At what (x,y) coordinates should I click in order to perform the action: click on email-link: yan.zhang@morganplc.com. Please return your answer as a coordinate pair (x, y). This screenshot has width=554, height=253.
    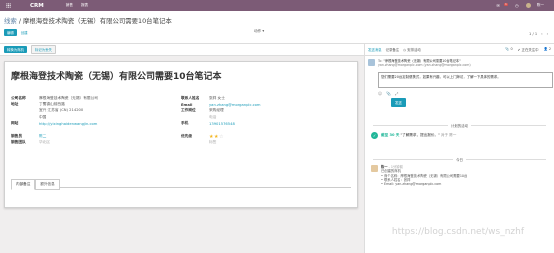
    Looking at the image, I should click on (235, 105).